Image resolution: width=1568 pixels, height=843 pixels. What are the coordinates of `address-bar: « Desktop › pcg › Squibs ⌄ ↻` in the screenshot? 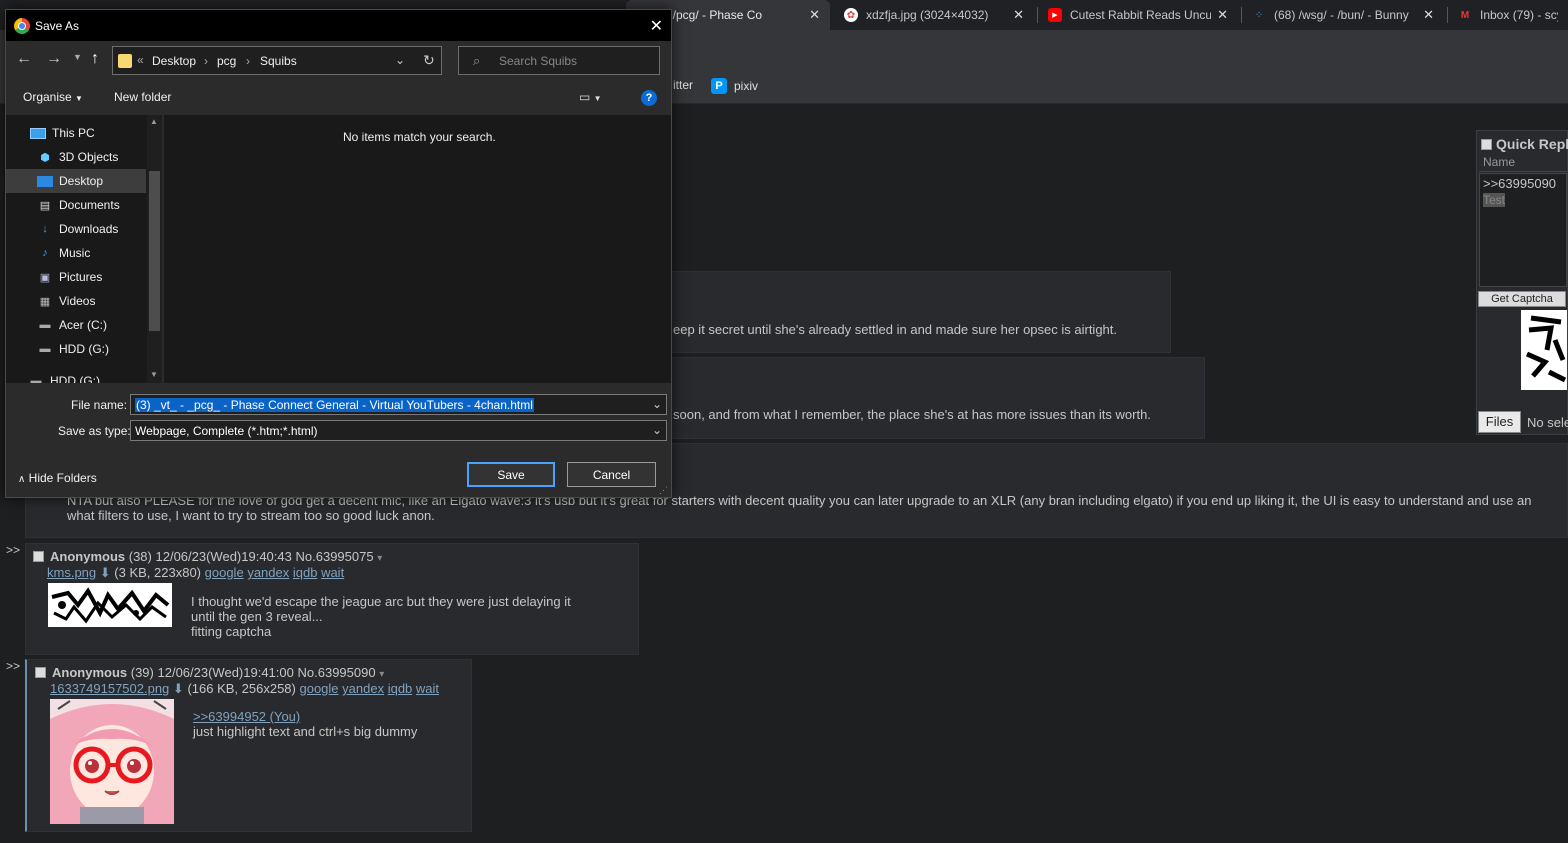 It's located at (277, 60).